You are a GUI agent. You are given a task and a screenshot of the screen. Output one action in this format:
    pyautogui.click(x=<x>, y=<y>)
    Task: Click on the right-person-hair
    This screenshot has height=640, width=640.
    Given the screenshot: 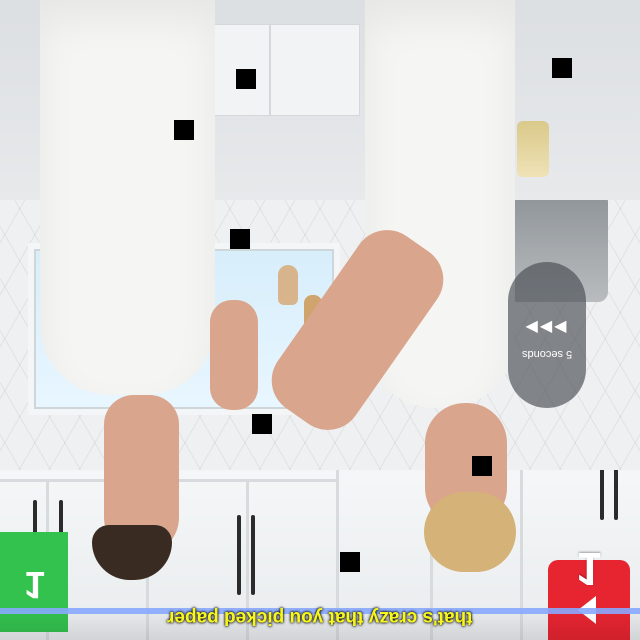 What is the action you would take?
    pyautogui.click(x=470, y=532)
    